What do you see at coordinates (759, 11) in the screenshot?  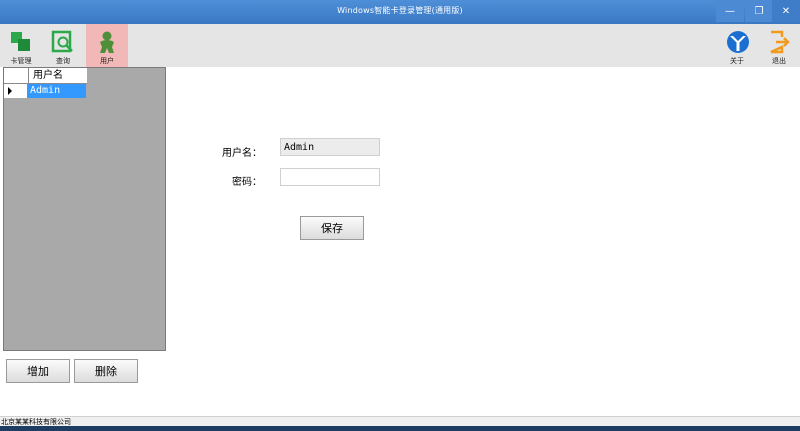 I see `maximize-button: ❐` at bounding box center [759, 11].